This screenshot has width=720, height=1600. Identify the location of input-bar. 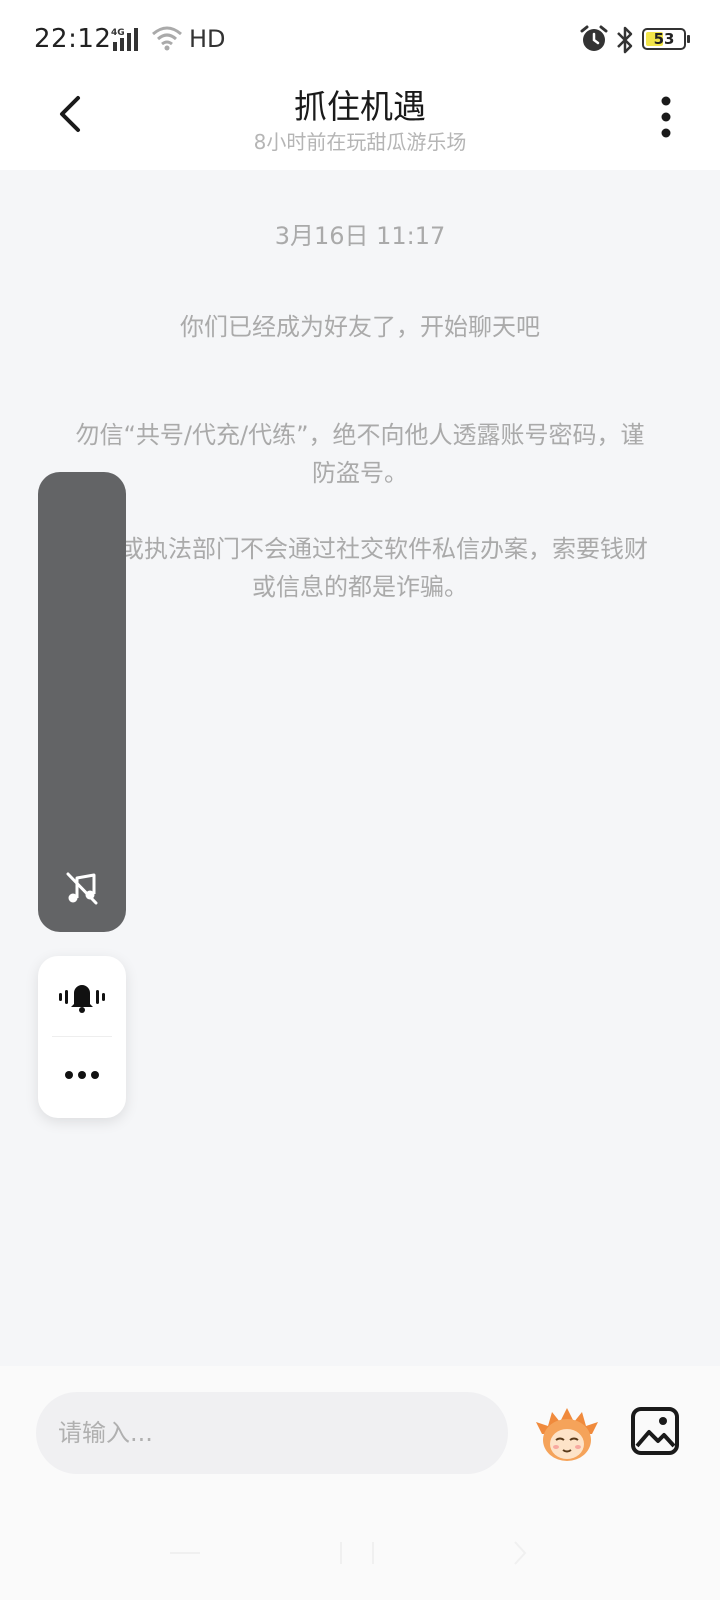
(360, 1483).